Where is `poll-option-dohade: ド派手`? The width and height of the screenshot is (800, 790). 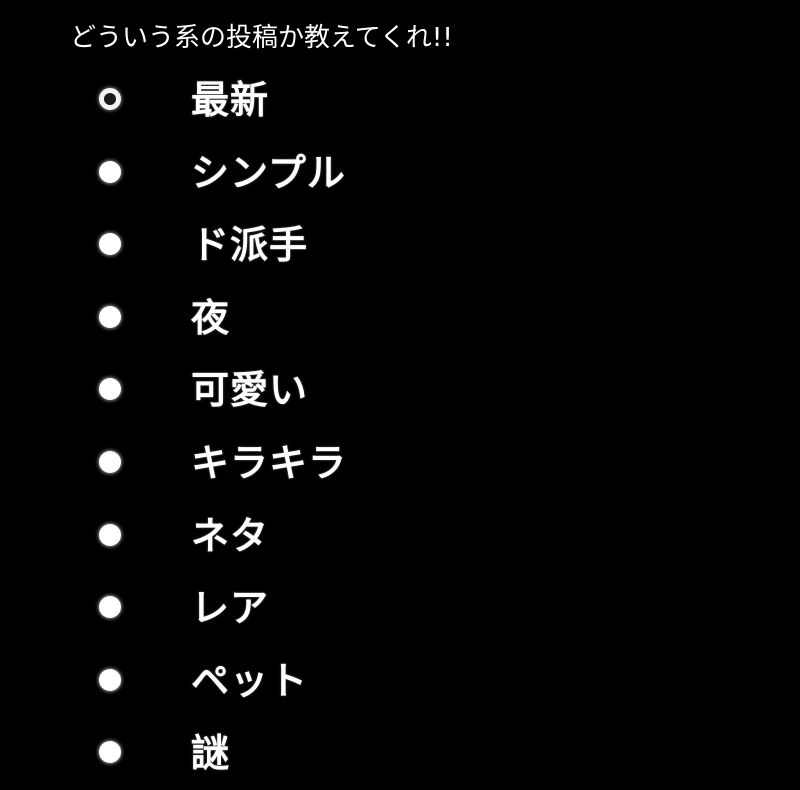 poll-option-dohade: ド派手 is located at coordinates (400, 245).